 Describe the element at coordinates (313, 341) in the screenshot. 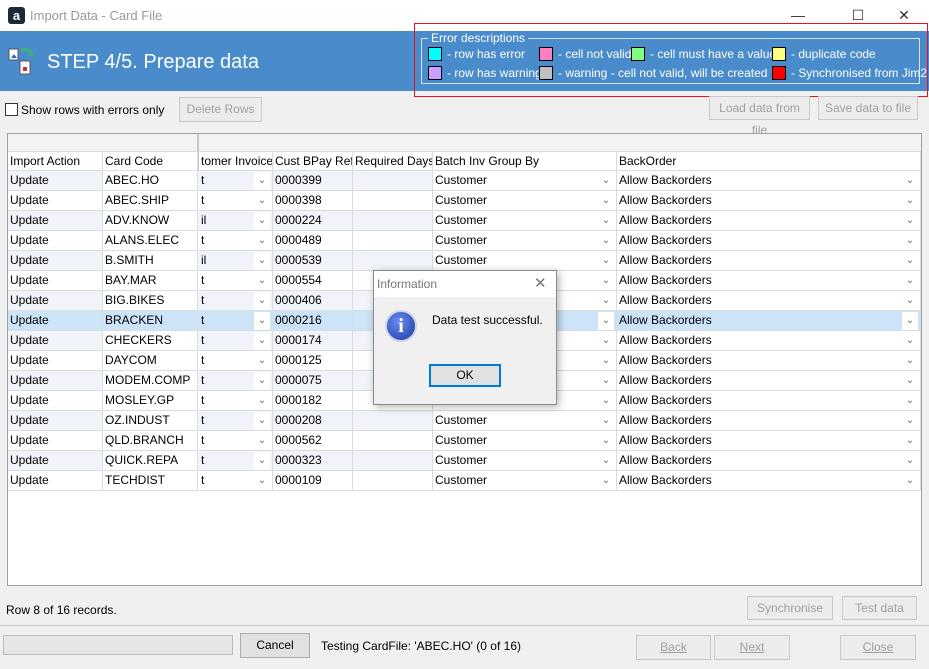

I see `cell-cust-bpay-ref: 0000174` at that location.